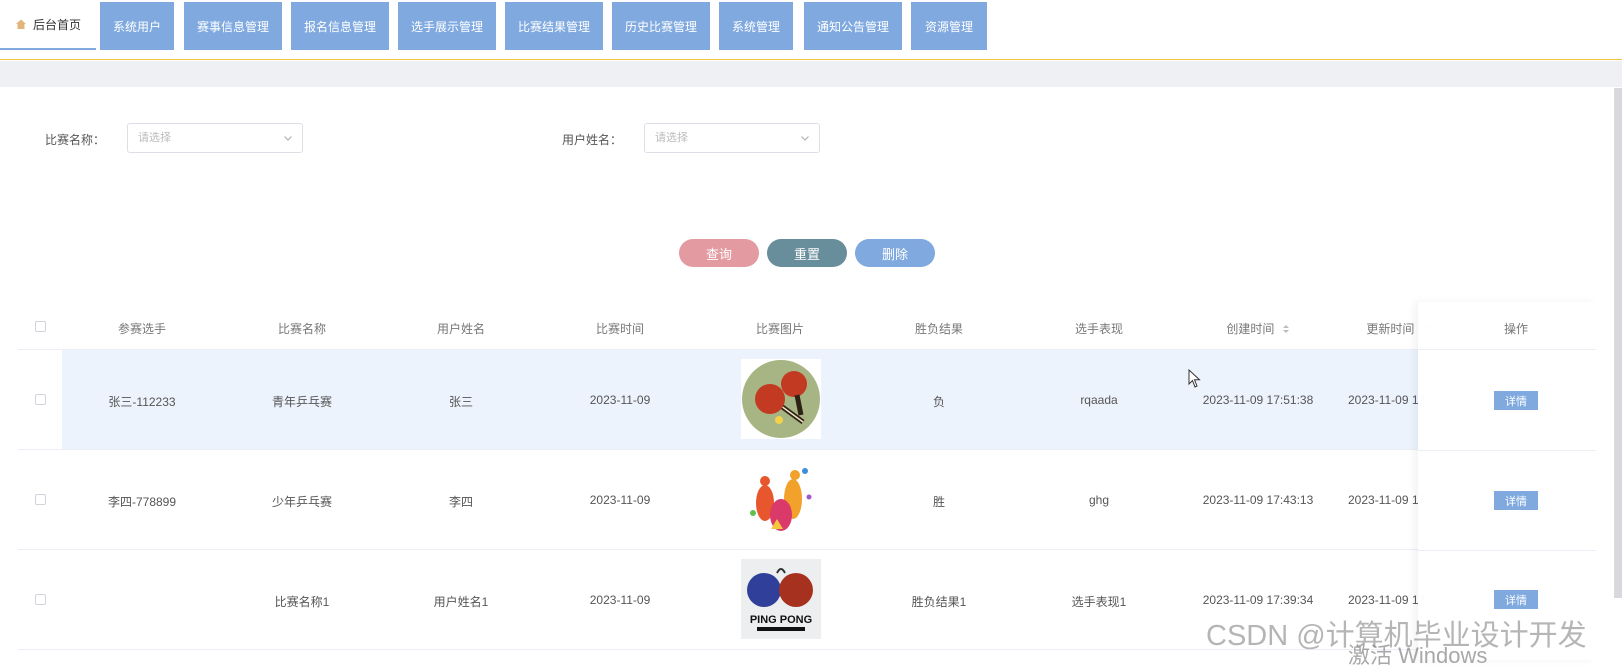 This screenshot has height=670, width=1622. I want to click on user-name-label: 用户姓名：, so click(592, 140).